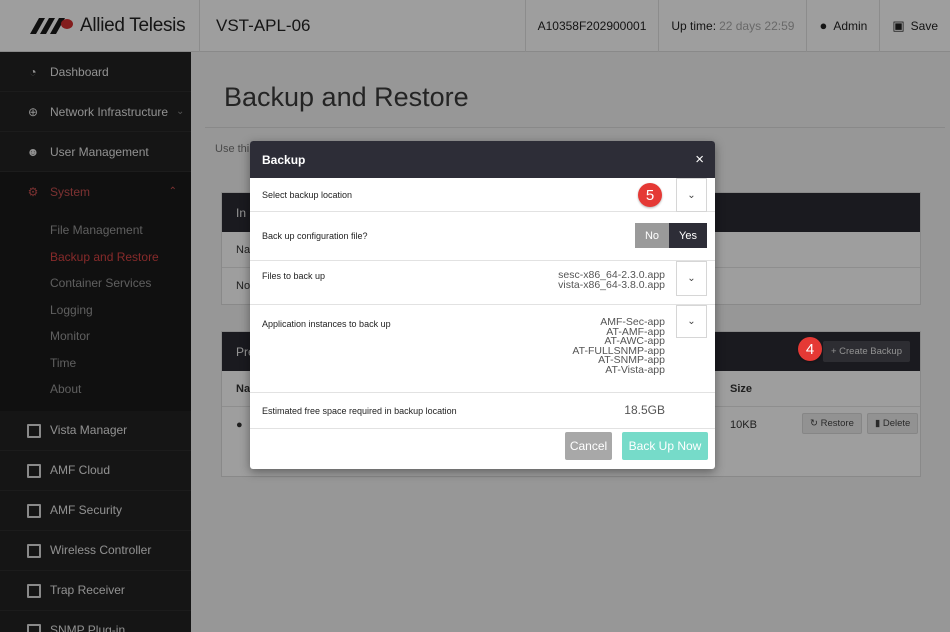 This screenshot has width=950, height=632. What do you see at coordinates (482, 195) in the screenshot?
I see `backup-location-row: Select backup location 5 ⌄` at bounding box center [482, 195].